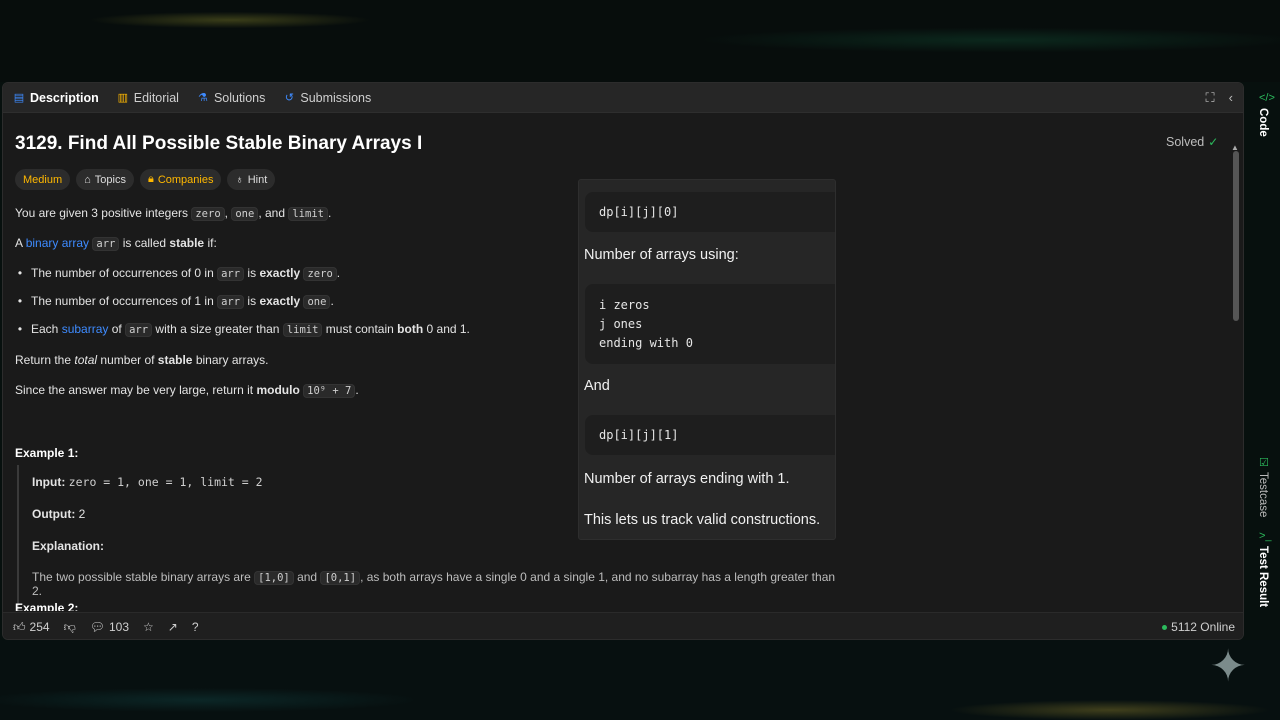 Image resolution: width=1280 pixels, height=720 pixels. Describe the element at coordinates (122, 98) in the screenshot. I see `book-icon: ▥` at that location.